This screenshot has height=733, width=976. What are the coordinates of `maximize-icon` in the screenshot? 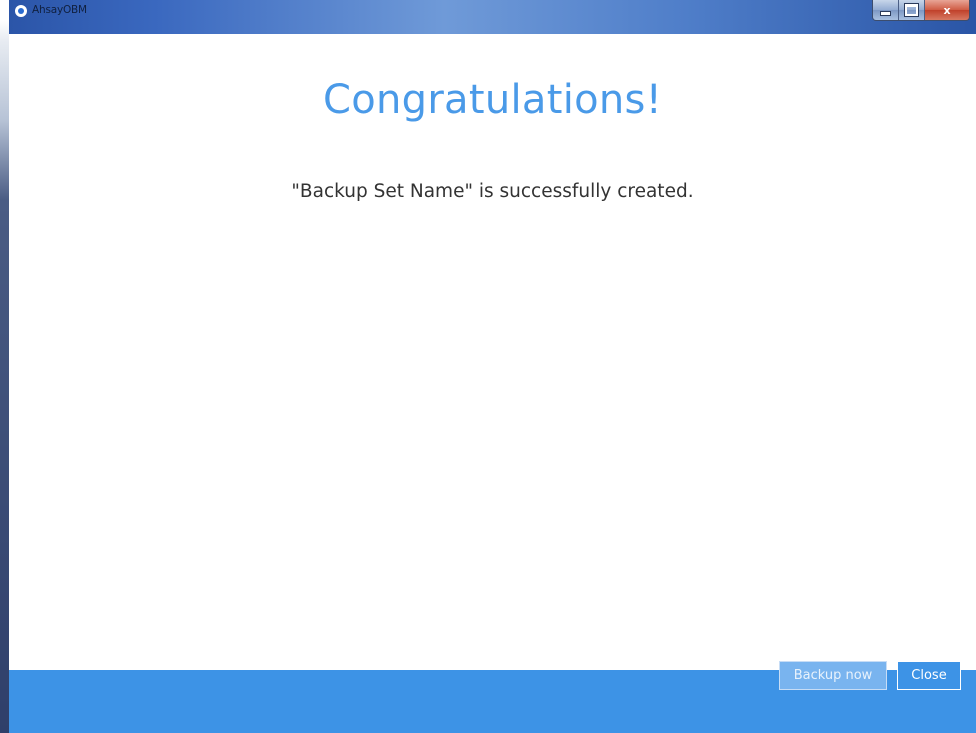 It's located at (911, 10).